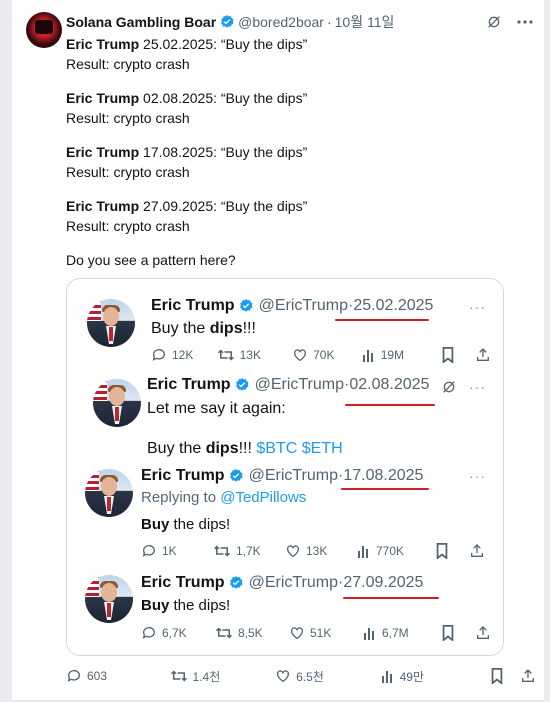 The image size is (550, 702). I want to click on shot-date: 02.08.2025, so click(389, 384).